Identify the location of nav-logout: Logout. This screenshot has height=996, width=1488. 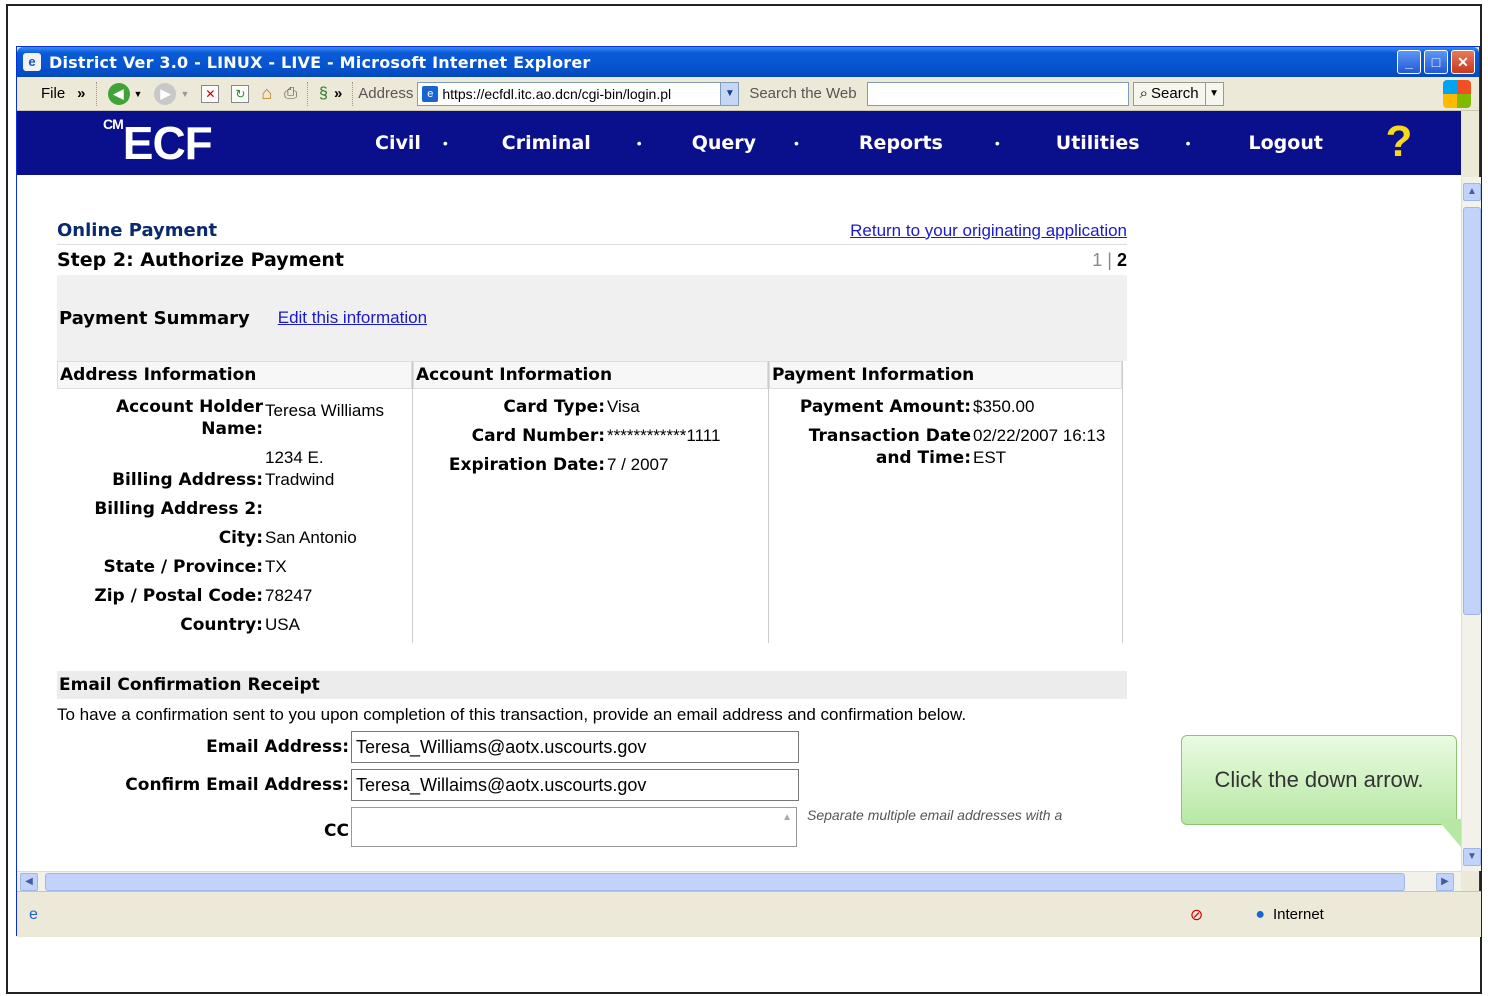
(1286, 143).